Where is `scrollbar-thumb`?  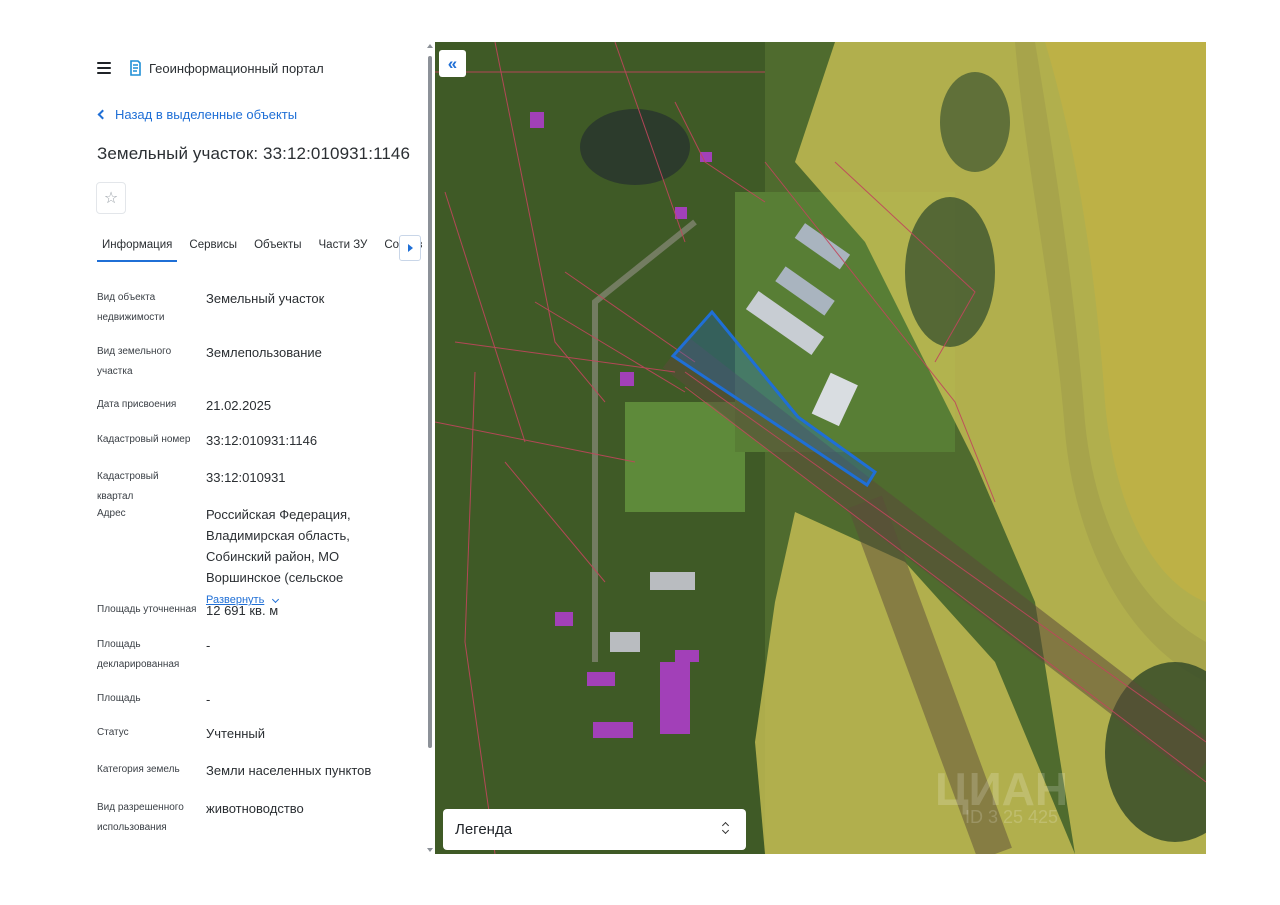 scrollbar-thumb is located at coordinates (430, 402).